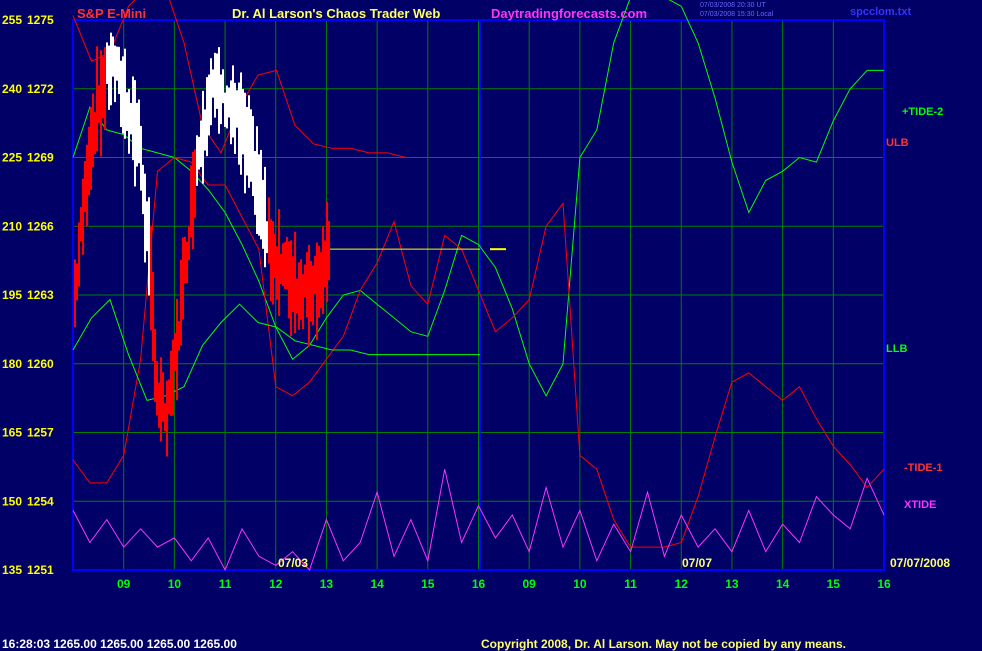 The image size is (982, 651). I want to click on label-xtide: XTIDE, so click(920, 505).